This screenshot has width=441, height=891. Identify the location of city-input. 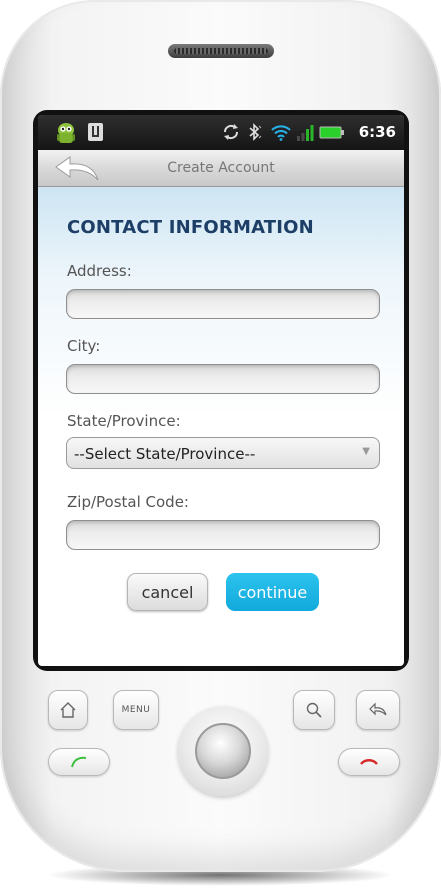
(223, 379).